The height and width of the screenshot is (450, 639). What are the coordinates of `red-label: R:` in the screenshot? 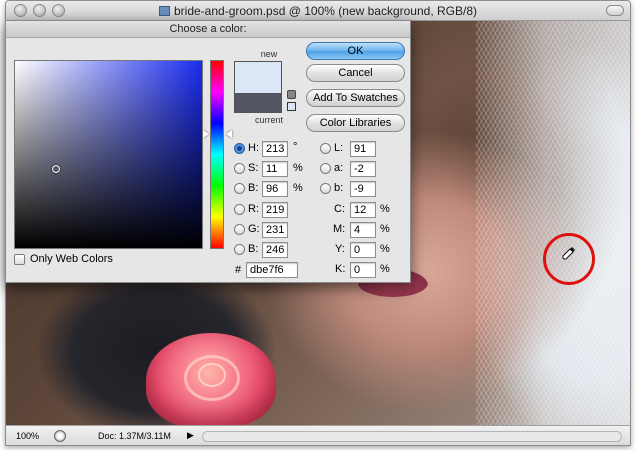 It's located at (253, 209).